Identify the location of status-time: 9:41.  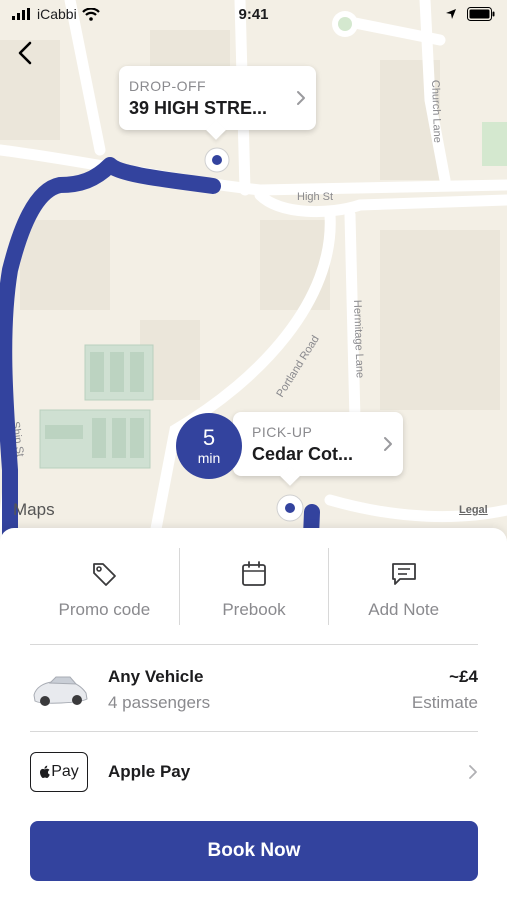
(253, 14).